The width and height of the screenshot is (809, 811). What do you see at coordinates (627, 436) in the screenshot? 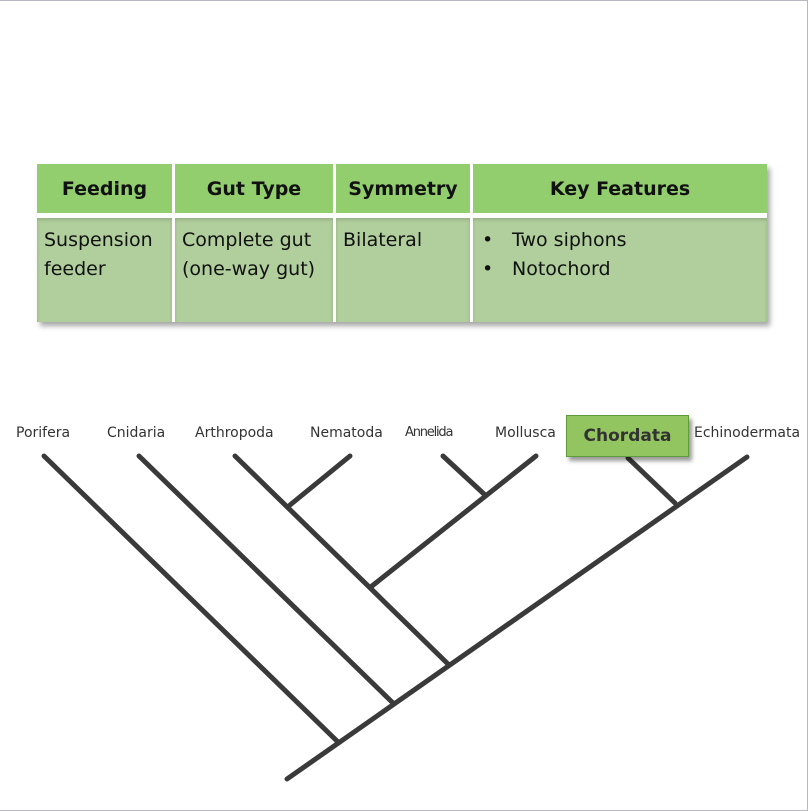
I see `taxon-chordata-highlight: Chordata` at bounding box center [627, 436].